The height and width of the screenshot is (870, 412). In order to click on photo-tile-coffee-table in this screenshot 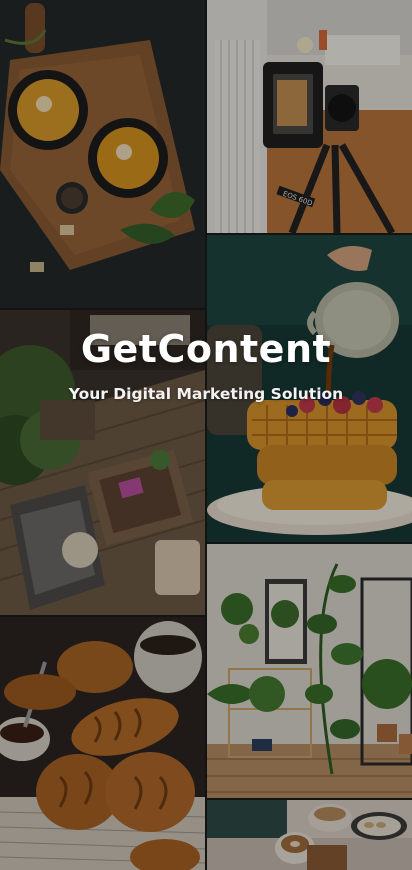, I will do `click(309, 835)`.